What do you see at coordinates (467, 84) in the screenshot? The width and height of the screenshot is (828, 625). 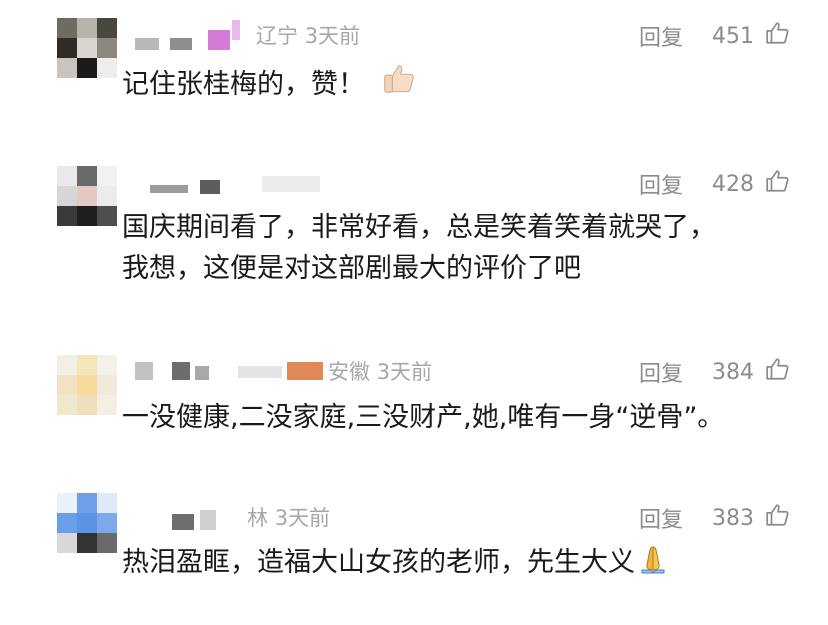 I see `comment-text: 记住张桂梅的，赞！` at bounding box center [467, 84].